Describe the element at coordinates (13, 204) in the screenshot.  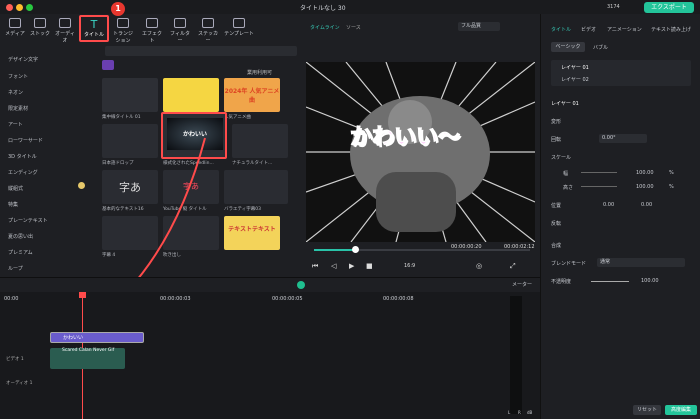
I see `category-item: 特集` at that location.